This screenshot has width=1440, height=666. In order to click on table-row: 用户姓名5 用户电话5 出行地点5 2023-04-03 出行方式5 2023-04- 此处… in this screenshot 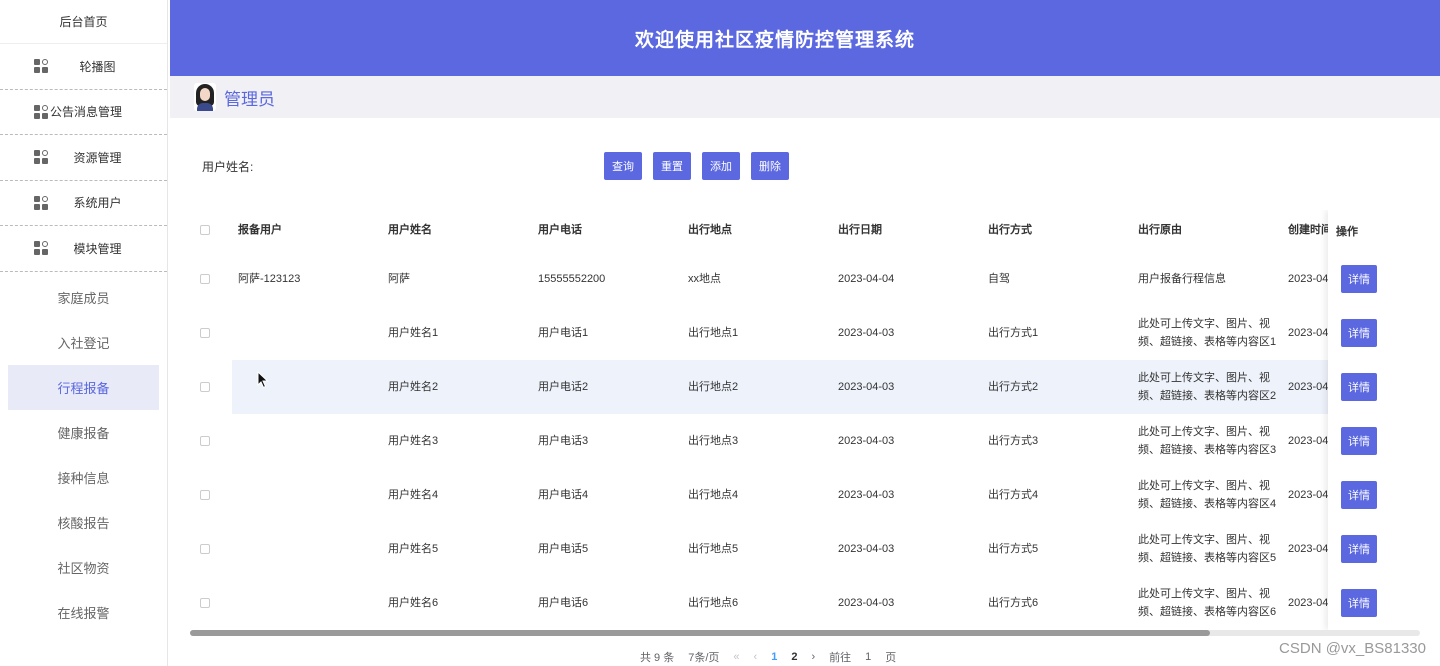, I will do `click(804, 549)`.